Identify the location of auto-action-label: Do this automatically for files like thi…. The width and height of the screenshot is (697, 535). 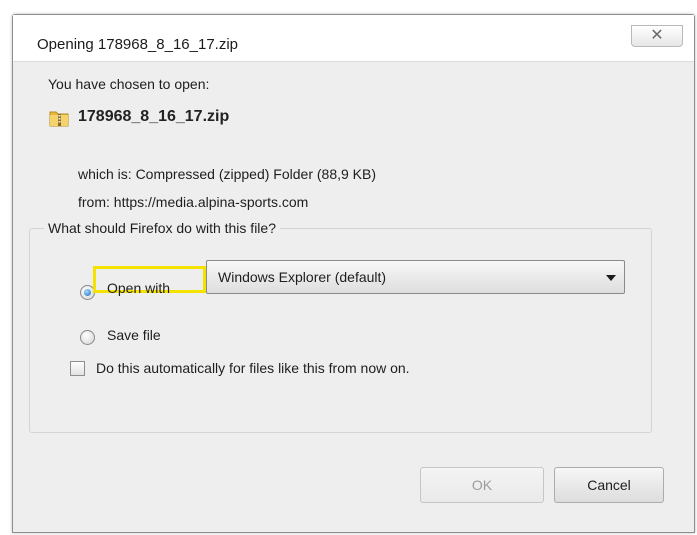
(253, 368).